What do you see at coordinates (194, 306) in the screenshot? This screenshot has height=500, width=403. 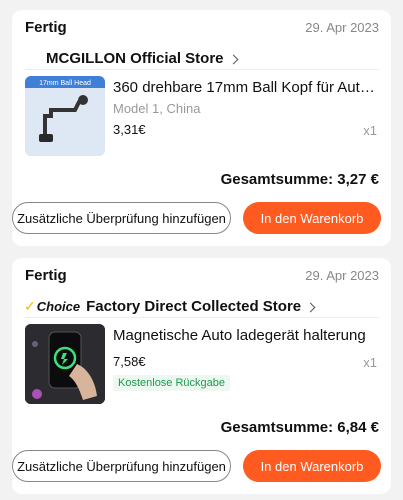 I see `store-name: Factory Direct Collected Store` at bounding box center [194, 306].